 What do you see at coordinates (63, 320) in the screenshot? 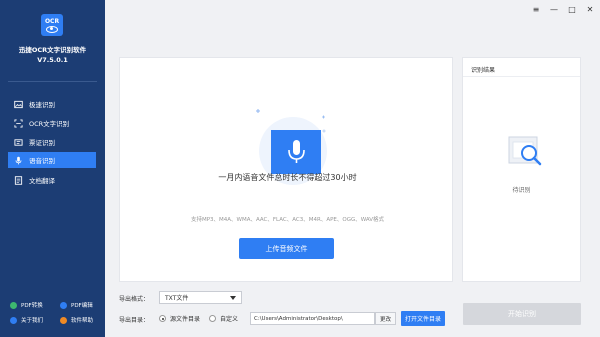
I see `help-icon` at bounding box center [63, 320].